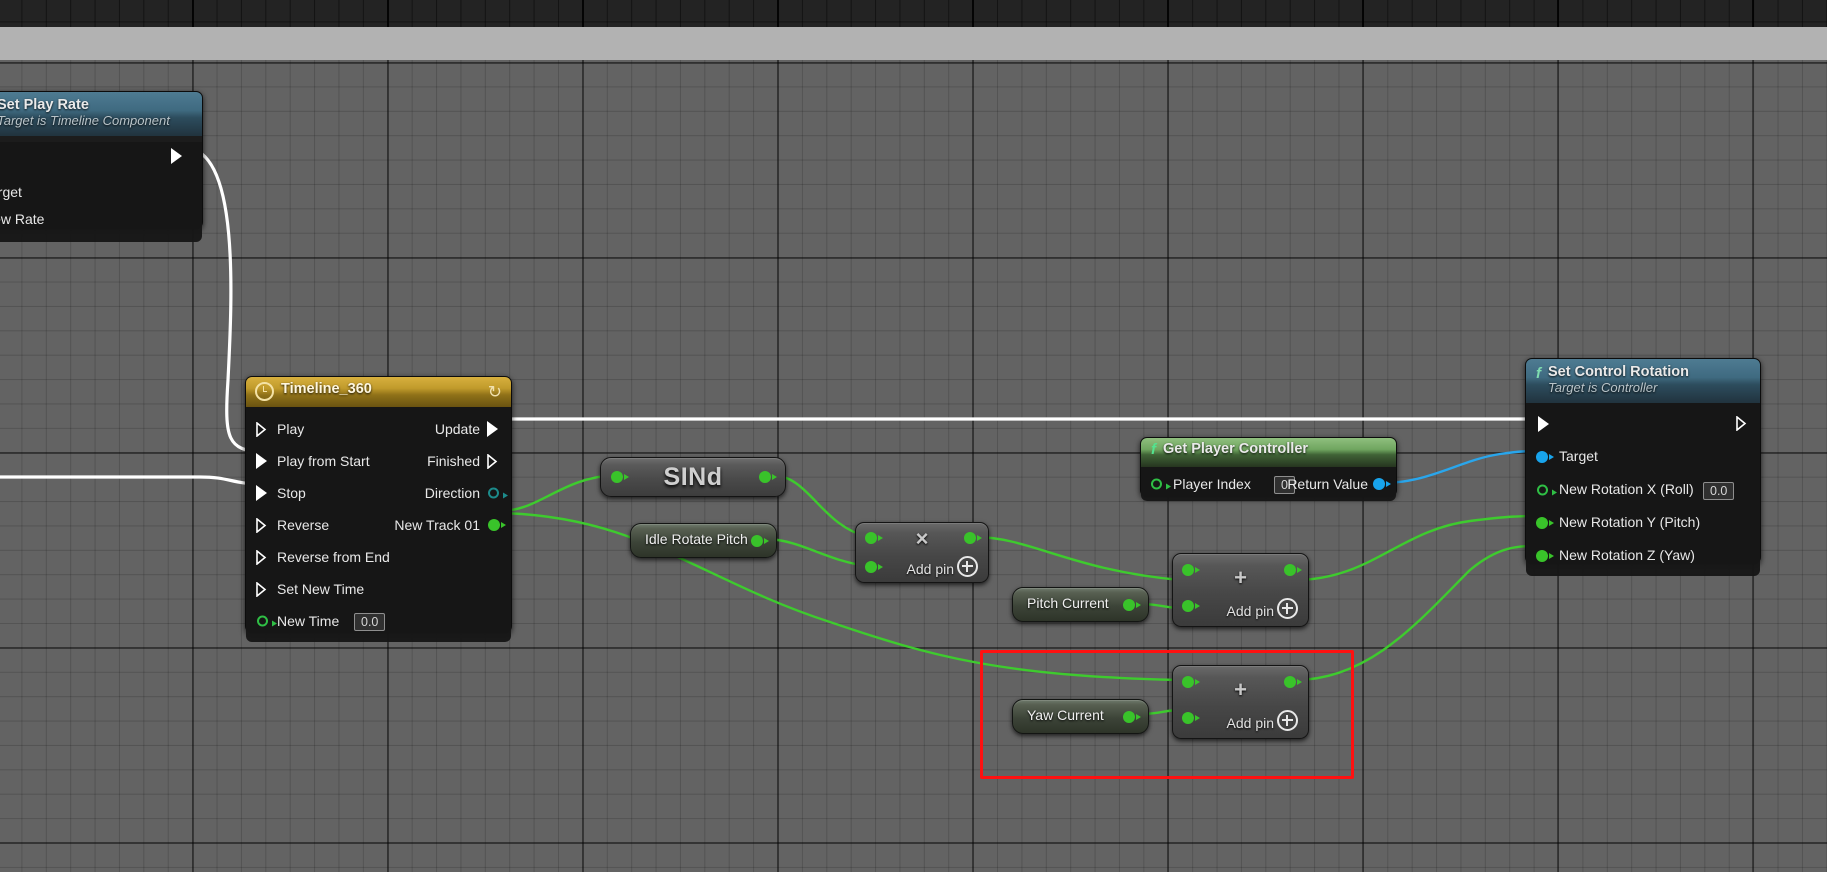 The width and height of the screenshot is (1827, 872). What do you see at coordinates (874, 567) in the screenshot?
I see `multiply-input-b-pin` at bounding box center [874, 567].